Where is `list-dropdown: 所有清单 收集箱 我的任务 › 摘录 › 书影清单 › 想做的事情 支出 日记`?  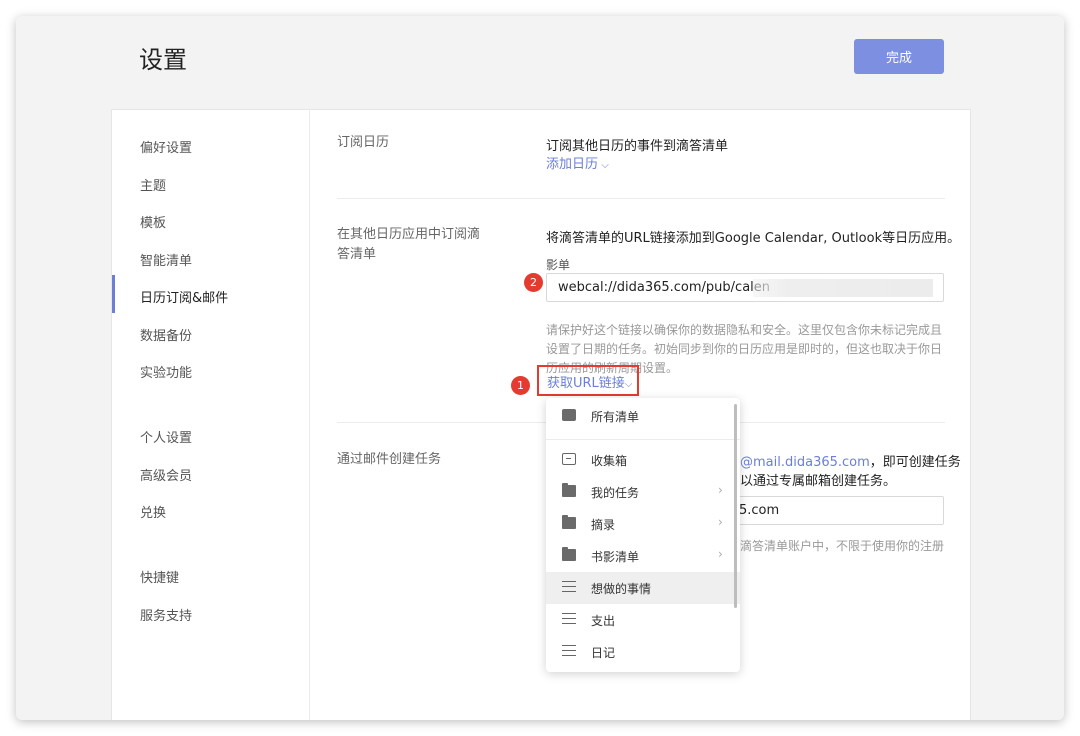
list-dropdown: 所有清单 收集箱 我的任务 › 摘录 › 书影清单 › 想做的事情 支出 日记 is located at coordinates (643, 535).